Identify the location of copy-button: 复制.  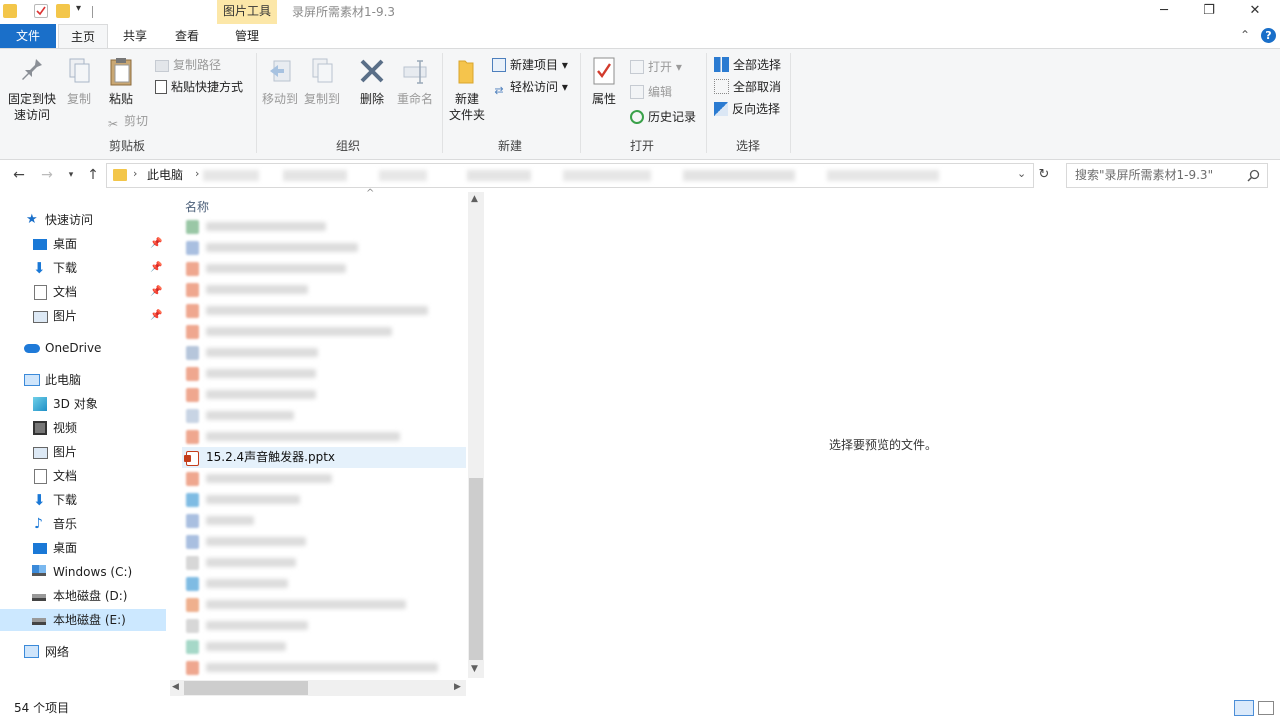
(79, 81).